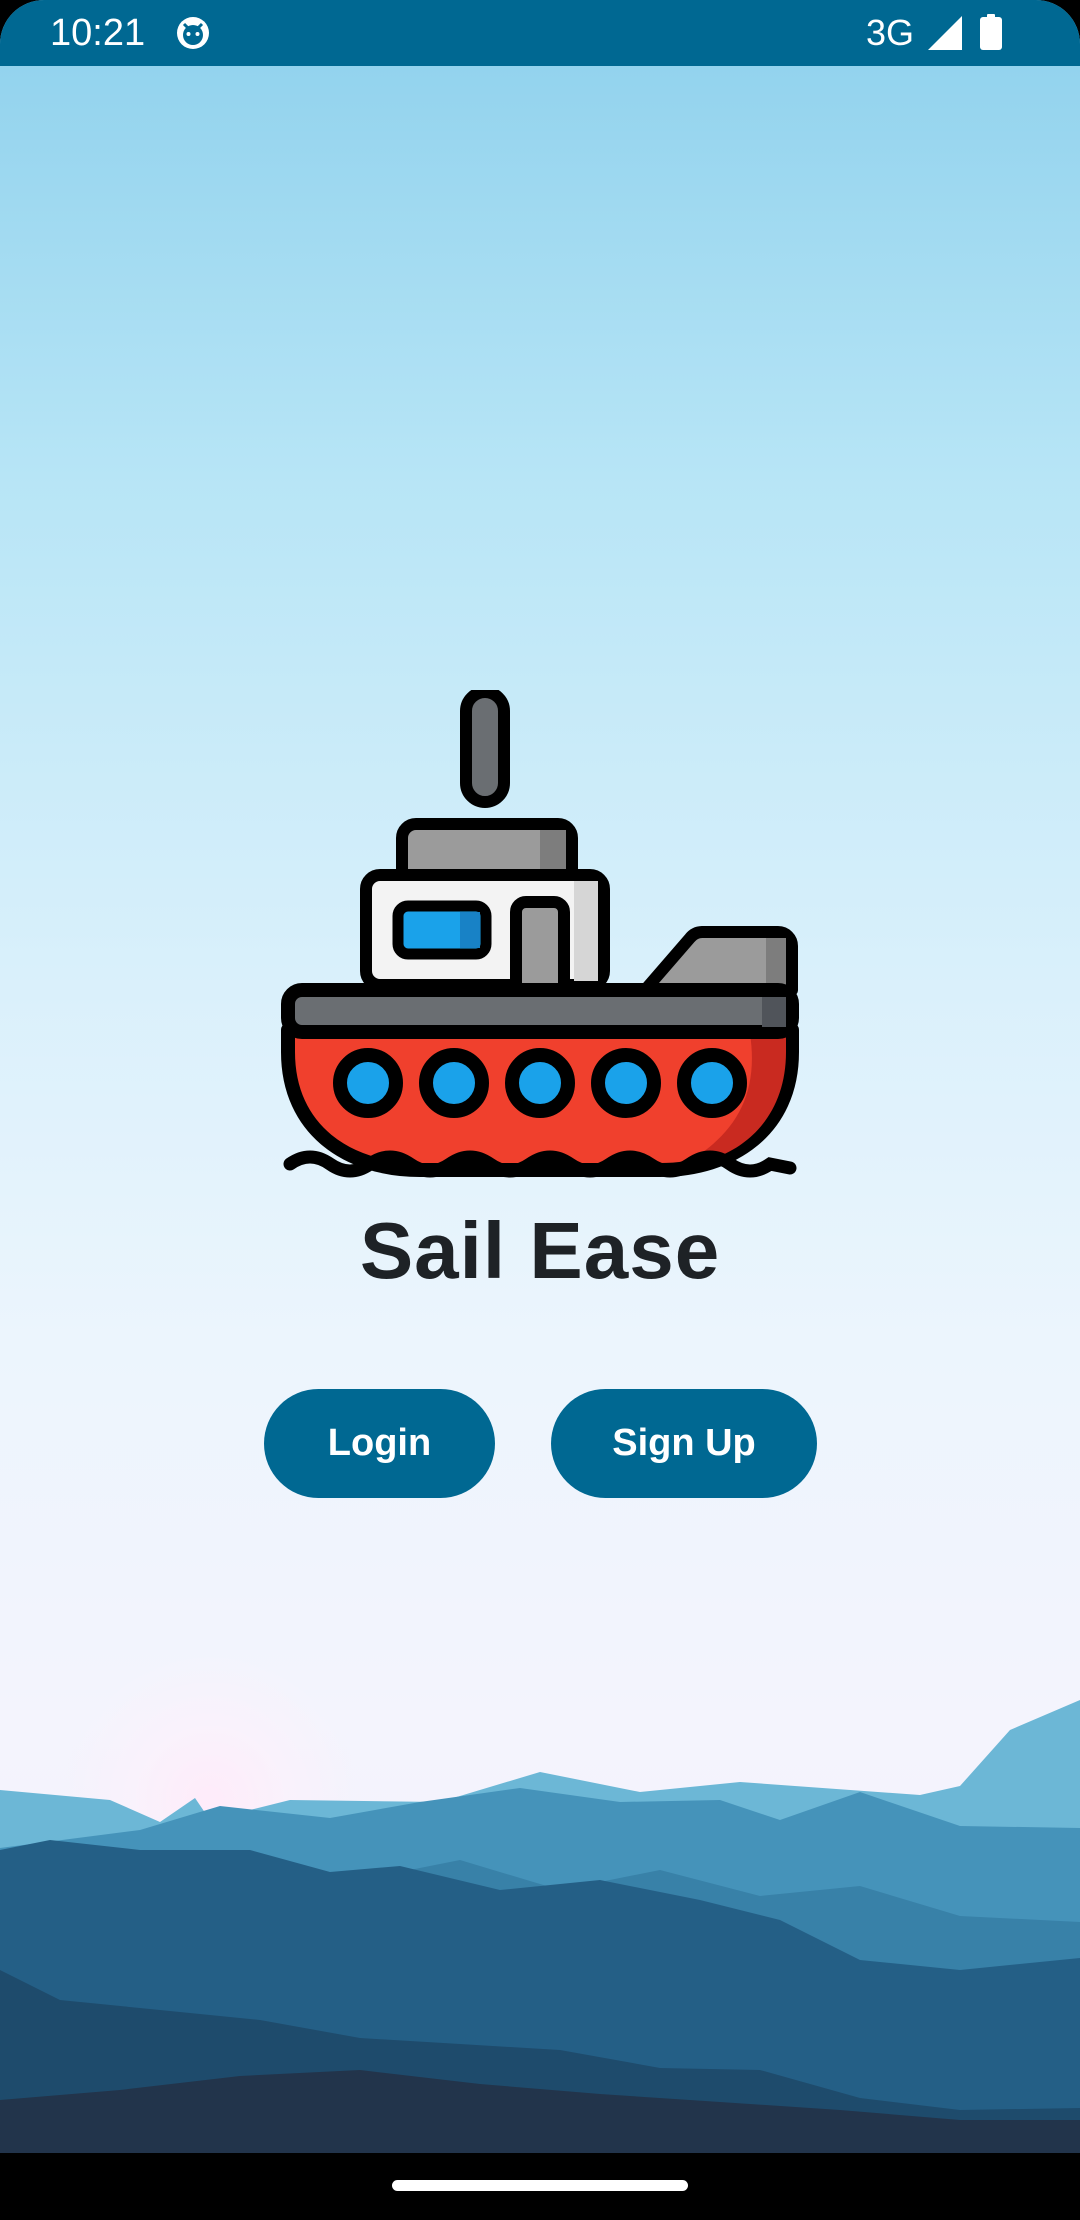  Describe the element at coordinates (540, 934) in the screenshot. I see `ship-icon` at that location.